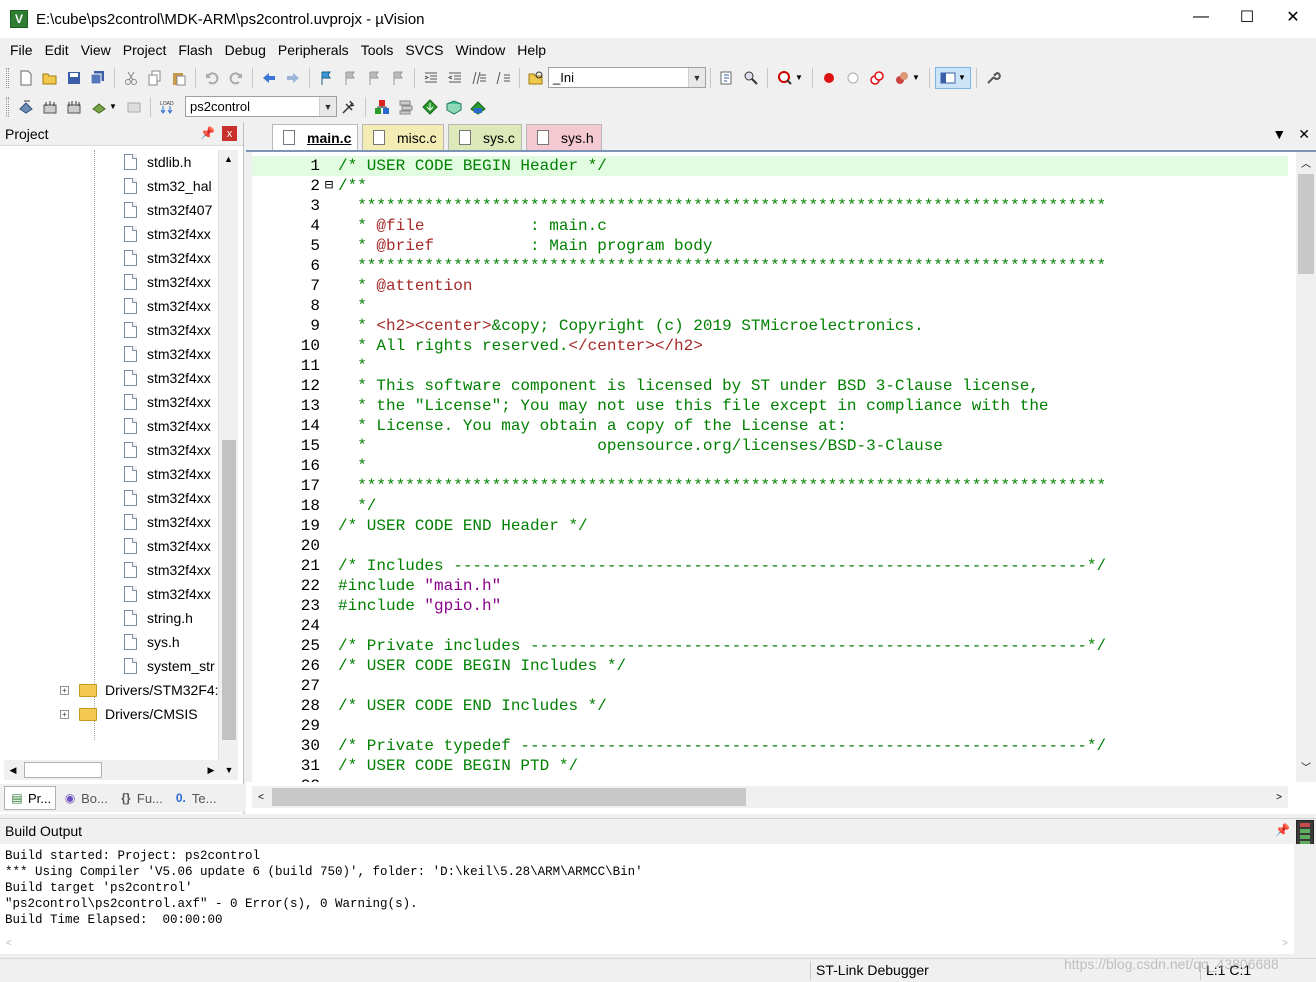 This screenshot has width=1316, height=982. I want to click on translate-icon, so click(26, 107).